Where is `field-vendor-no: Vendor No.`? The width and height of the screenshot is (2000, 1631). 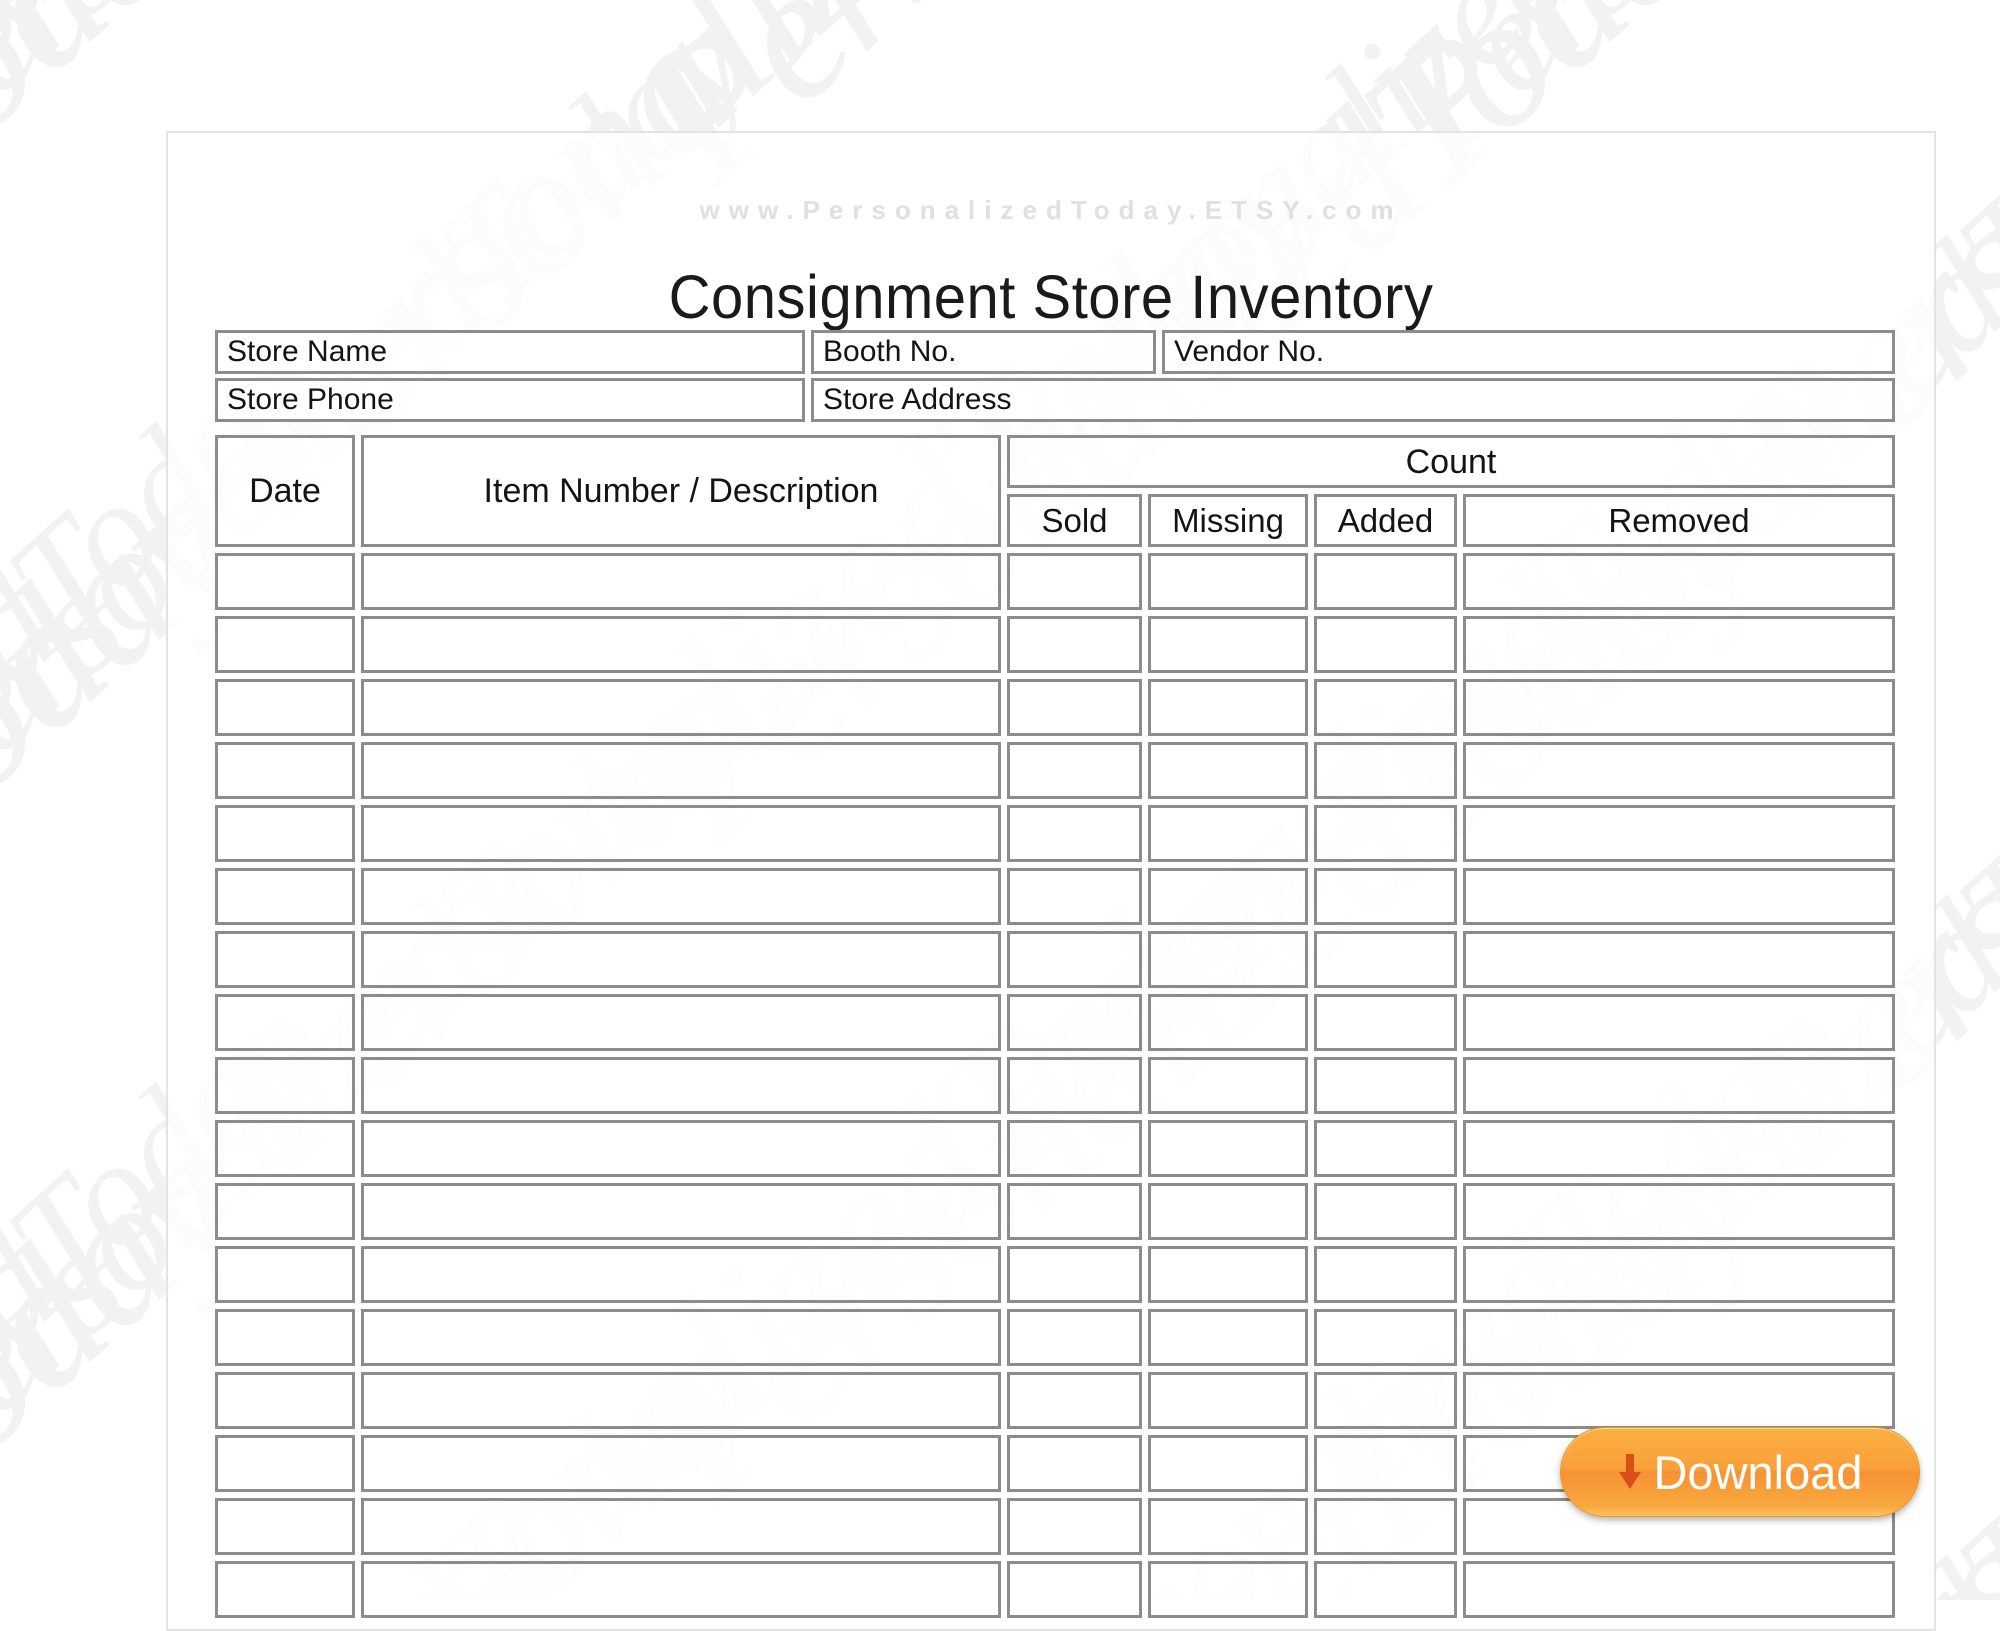 field-vendor-no: Vendor No. is located at coordinates (1528, 352).